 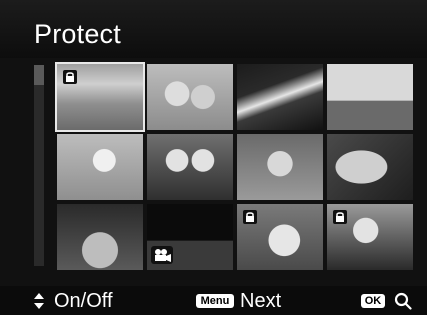 I want to click on thumbnail-ferris-wheel, so click(x=100, y=237).